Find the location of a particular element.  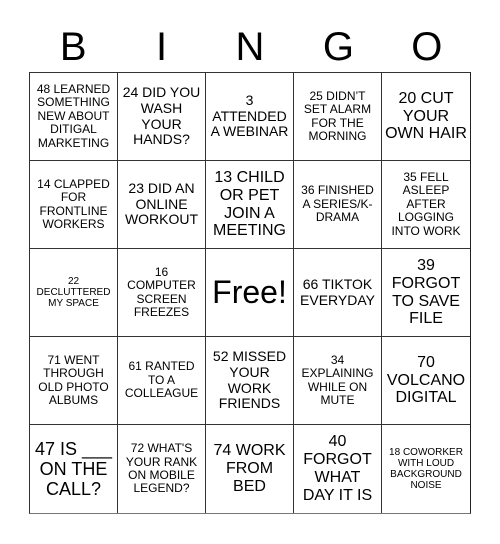

bingo-cell: 14 CLAPPED FOR FRONTLINE WORKERS is located at coordinates (74, 205).